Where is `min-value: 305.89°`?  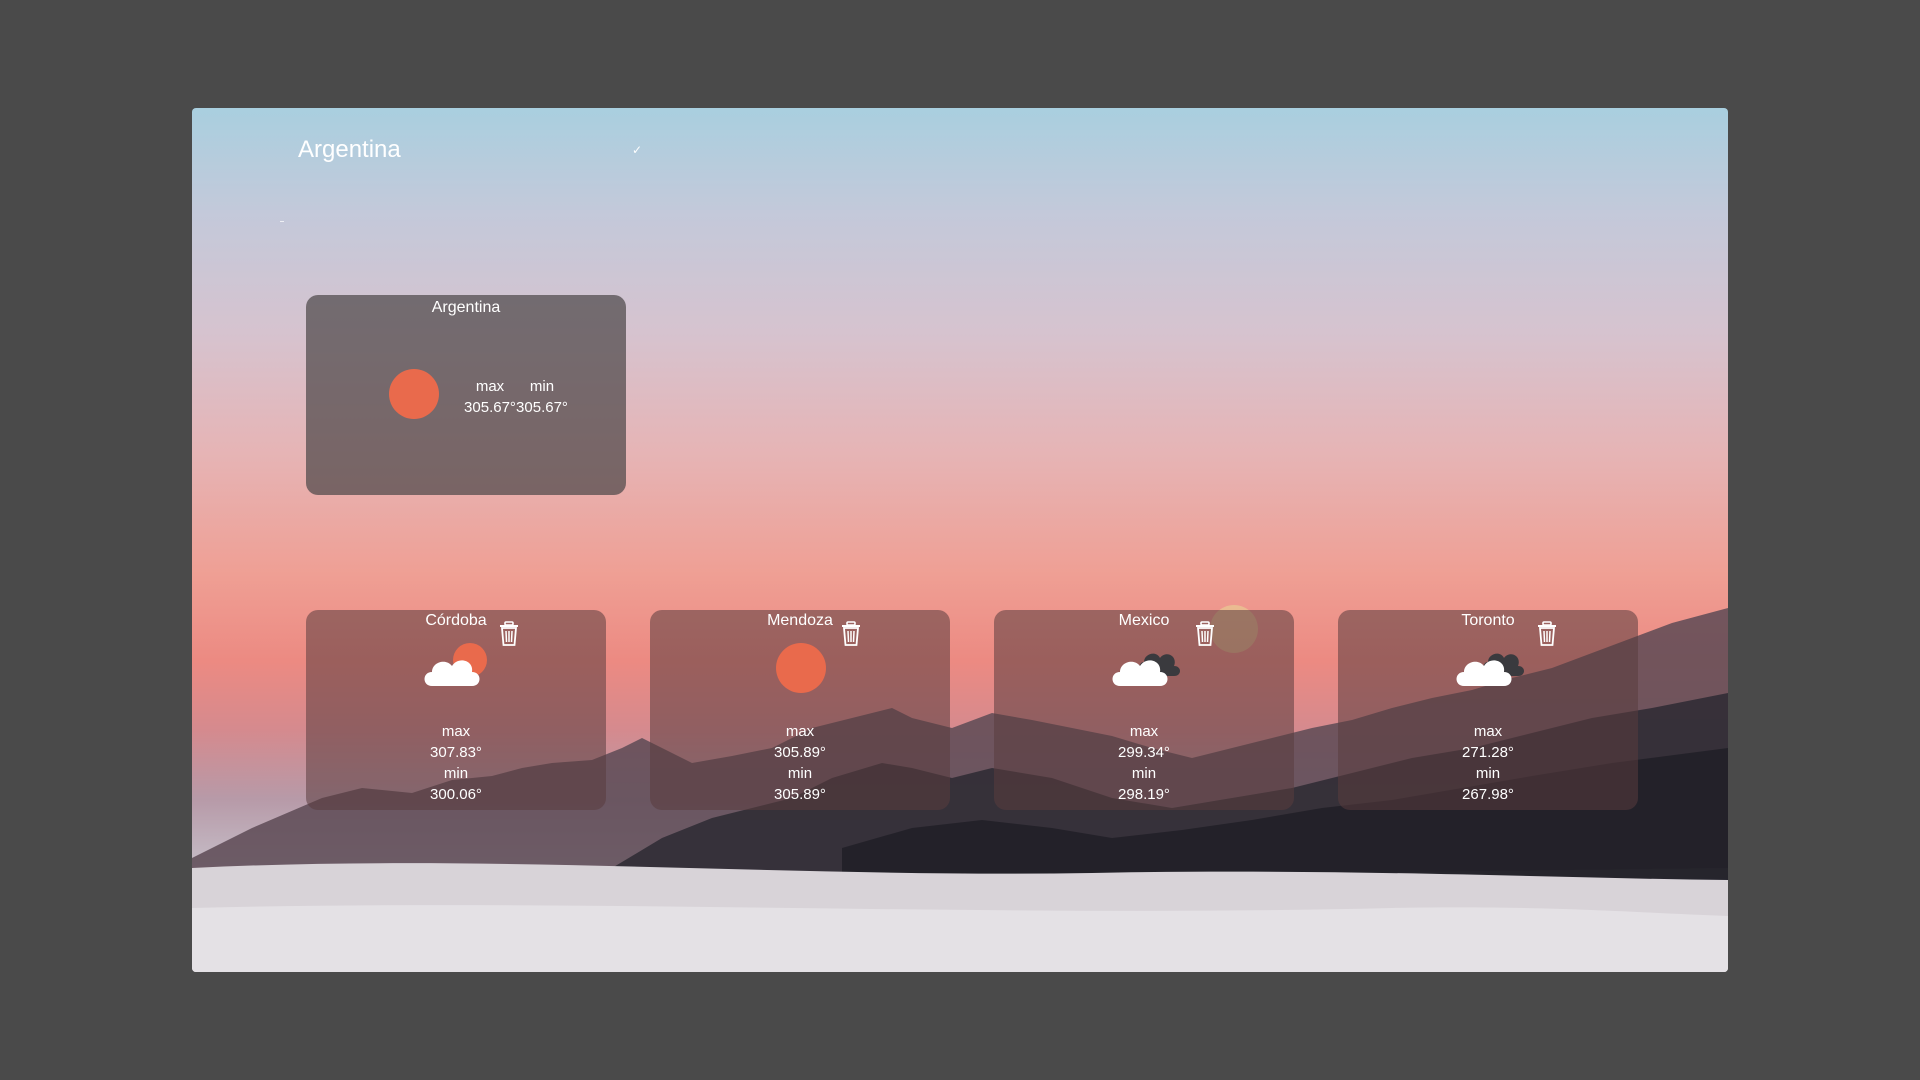 min-value: 305.89° is located at coordinates (800, 794).